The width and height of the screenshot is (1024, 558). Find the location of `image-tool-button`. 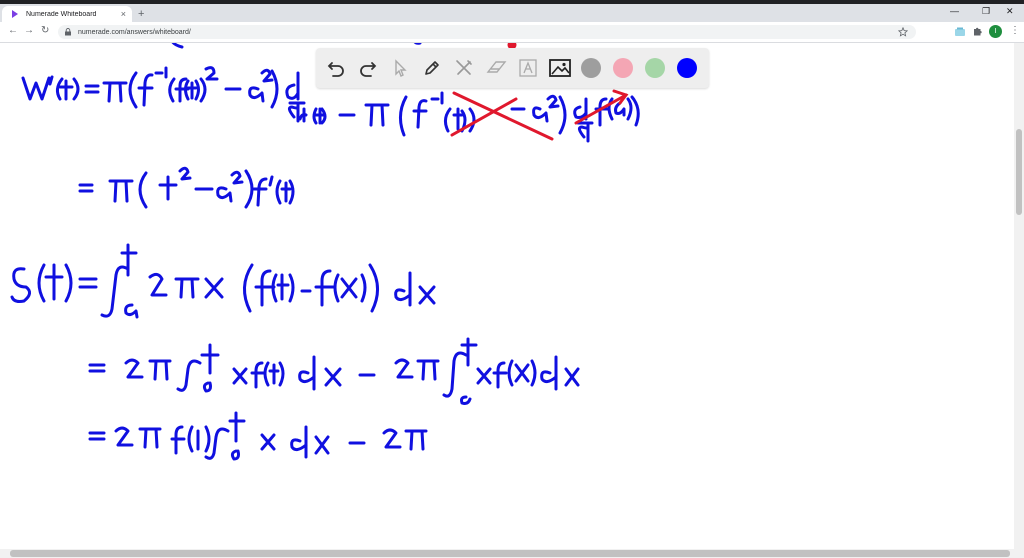

image-tool-button is located at coordinates (560, 68).